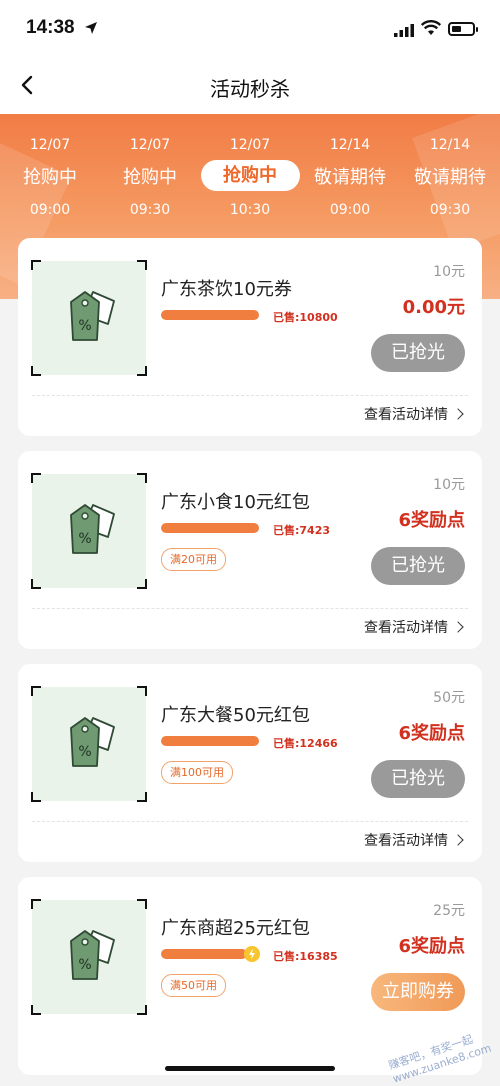  What do you see at coordinates (226, 289) in the screenshot?
I see `coupon-name: 广东茶饮10元券` at bounding box center [226, 289].